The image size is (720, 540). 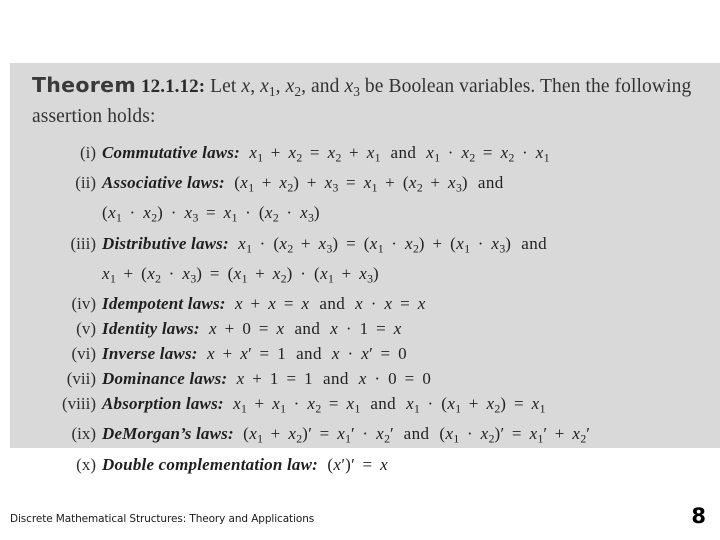 I want to click on law-name: Absorption laws:, so click(x=163, y=404).